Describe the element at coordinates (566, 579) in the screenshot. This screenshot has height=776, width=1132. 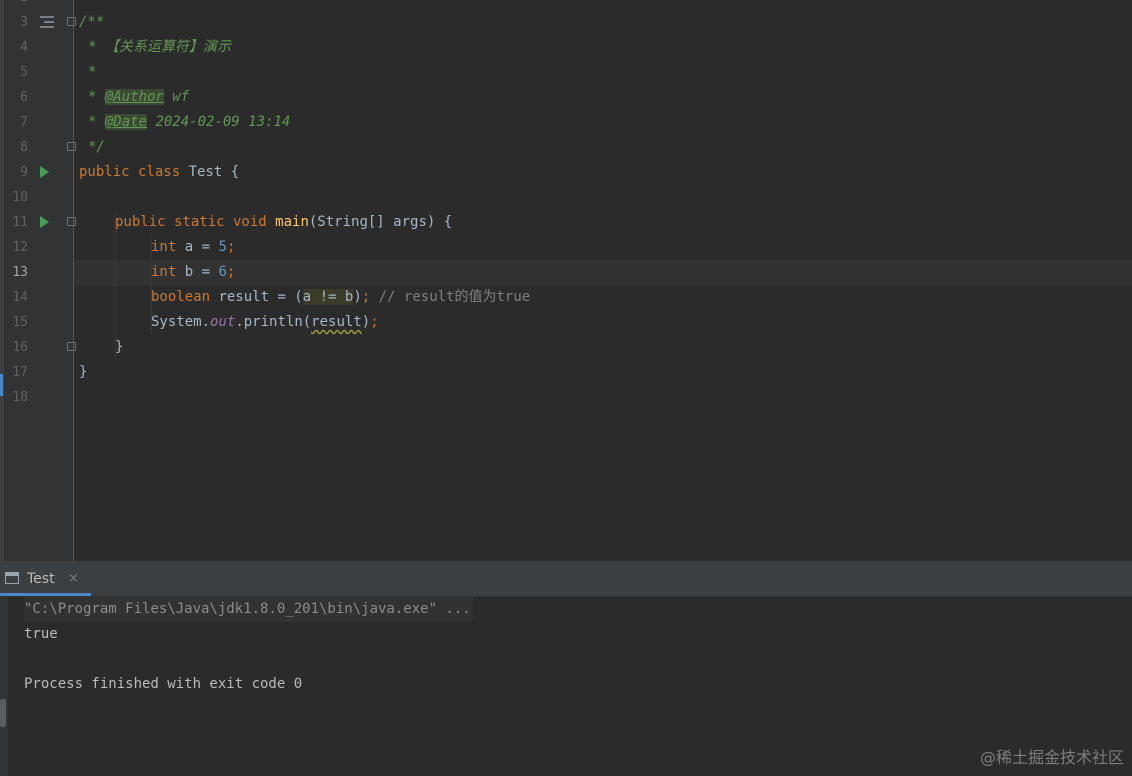
I see `run-tool-window-header: Test ×` at that location.